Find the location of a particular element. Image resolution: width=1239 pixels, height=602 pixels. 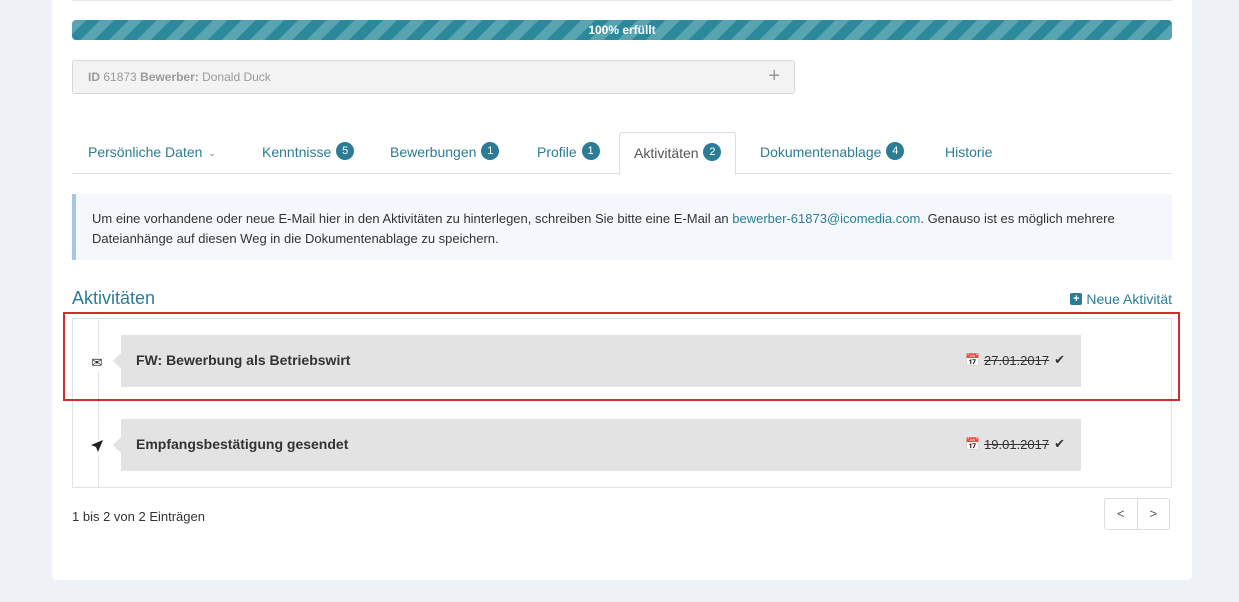

next-page-button: > is located at coordinates (1154, 514).